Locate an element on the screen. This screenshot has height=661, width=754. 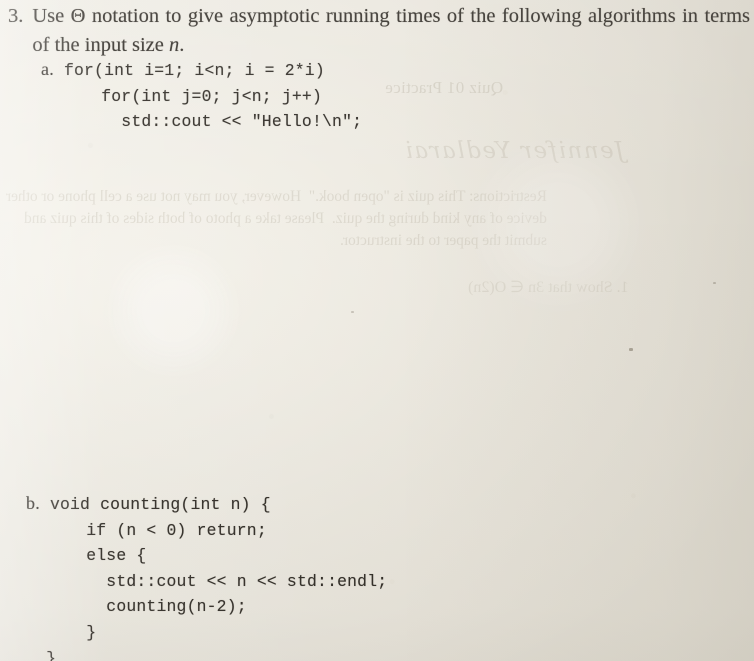
question-number: 3. is located at coordinates (16, 16).